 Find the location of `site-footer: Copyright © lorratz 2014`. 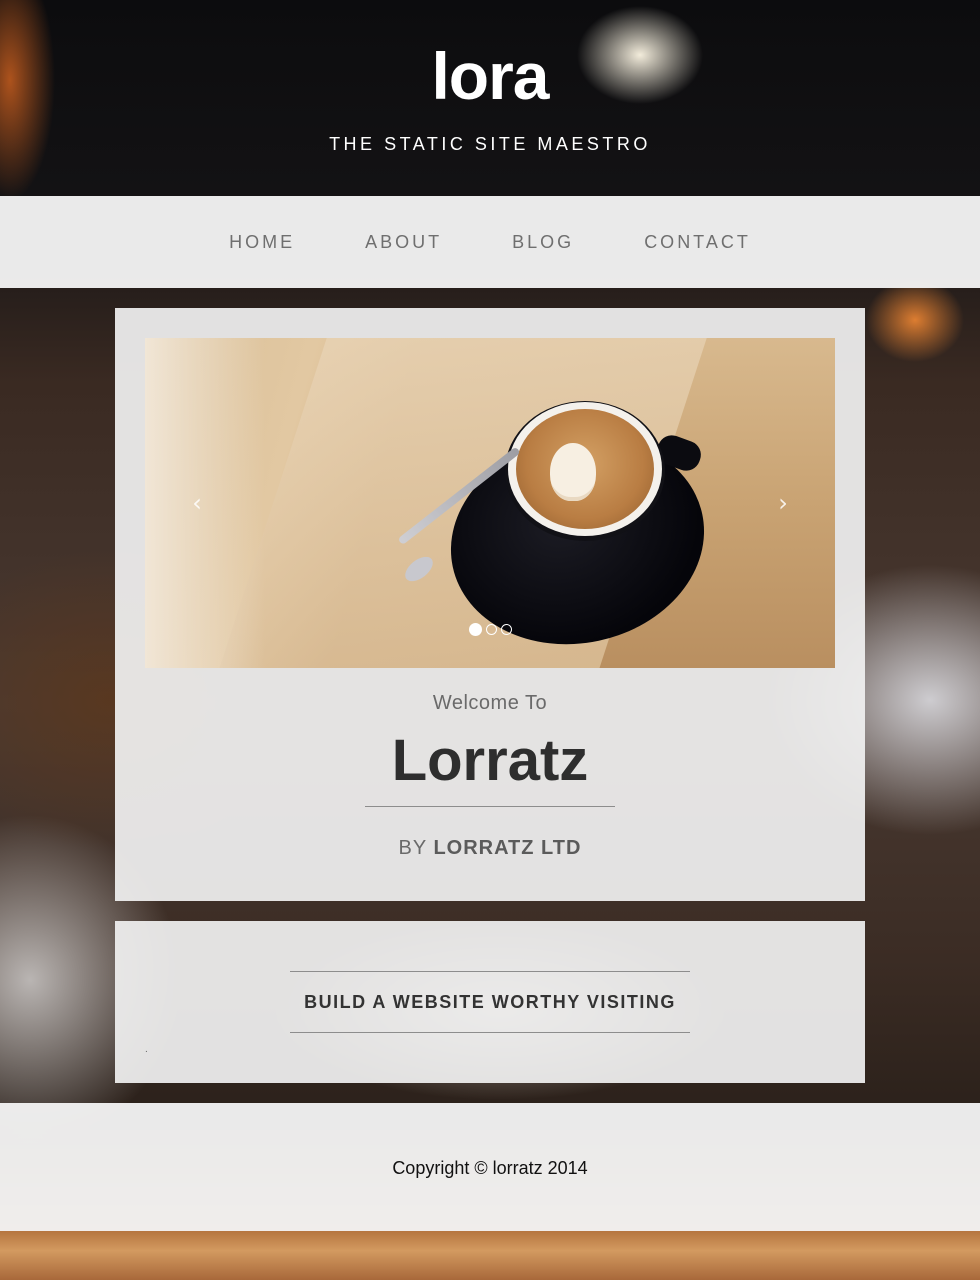

site-footer: Copyright © lorratz 2014 is located at coordinates (490, 1167).